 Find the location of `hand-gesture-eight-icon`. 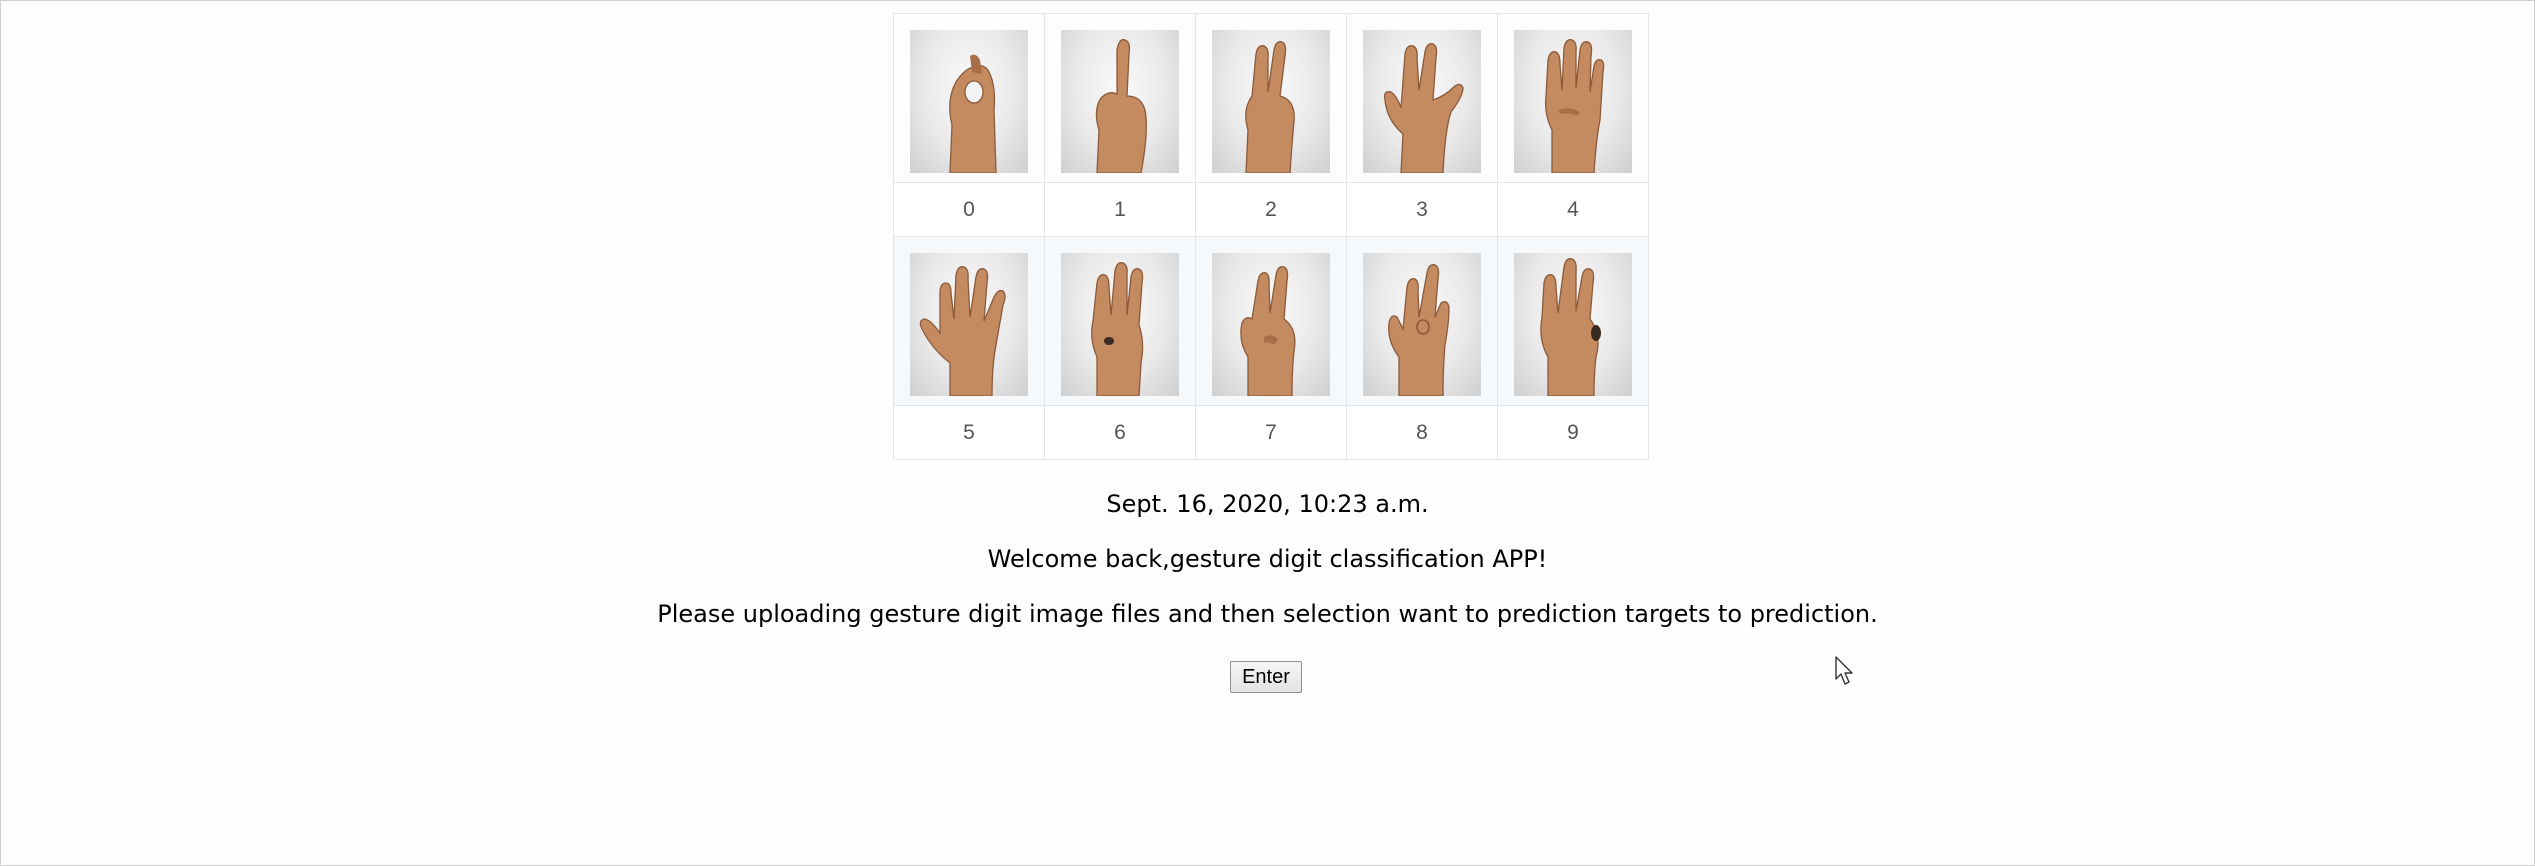

hand-gesture-eight-icon is located at coordinates (1422, 324).